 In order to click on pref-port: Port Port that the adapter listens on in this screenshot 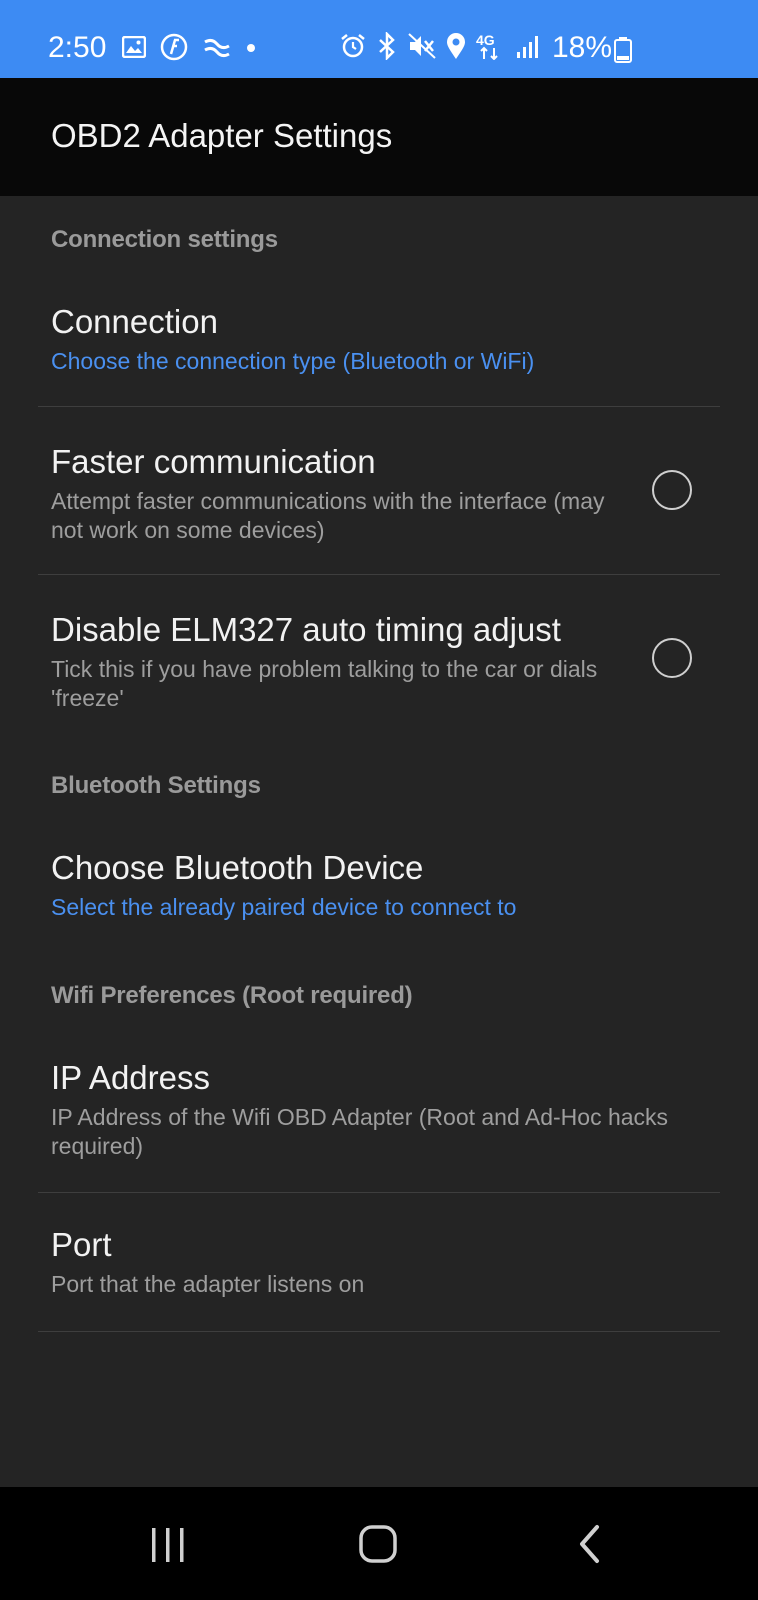, I will do `click(379, 1262)`.